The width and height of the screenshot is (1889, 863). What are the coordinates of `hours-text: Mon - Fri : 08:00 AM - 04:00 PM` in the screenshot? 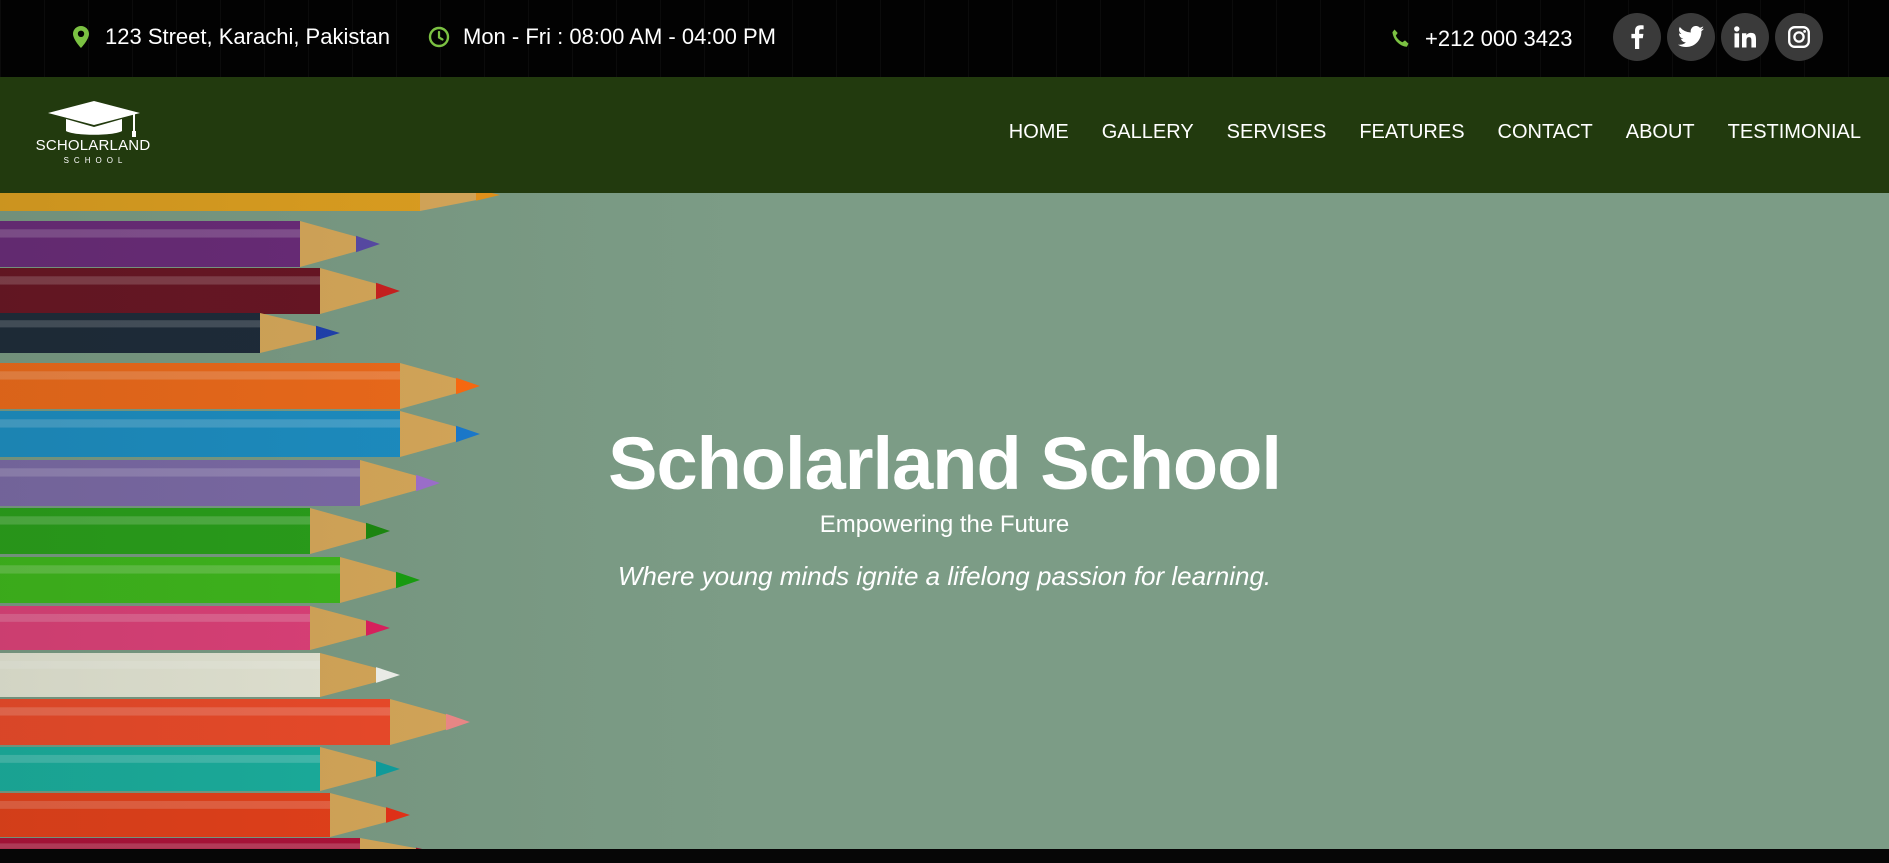 It's located at (620, 36).